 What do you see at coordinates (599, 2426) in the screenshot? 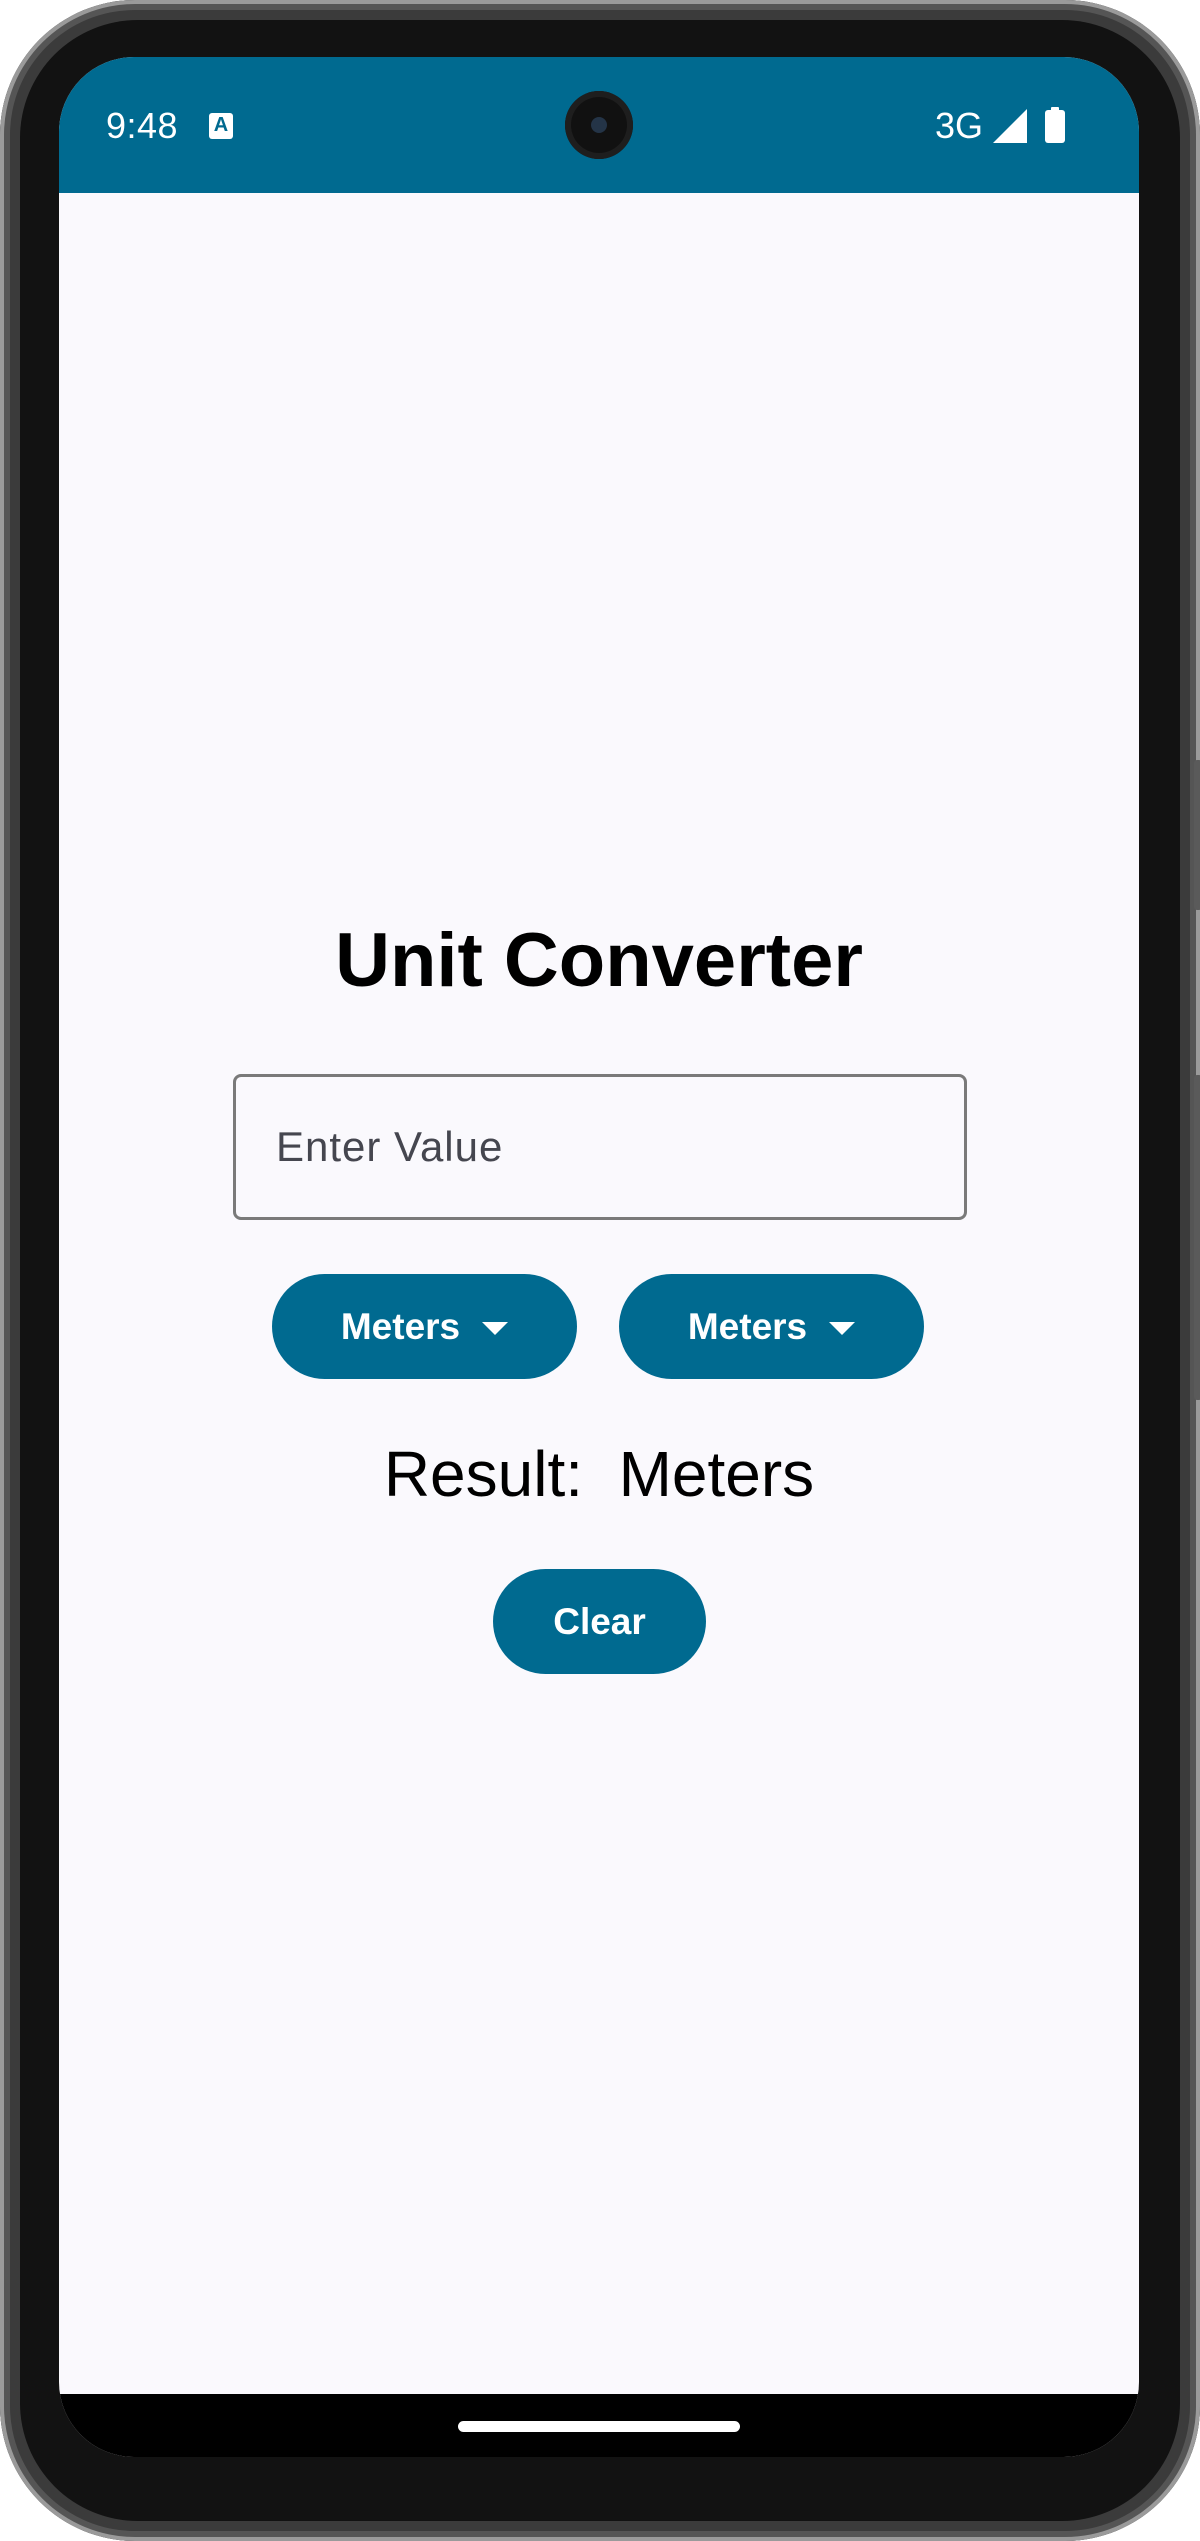
I see `home-indicator` at bounding box center [599, 2426].